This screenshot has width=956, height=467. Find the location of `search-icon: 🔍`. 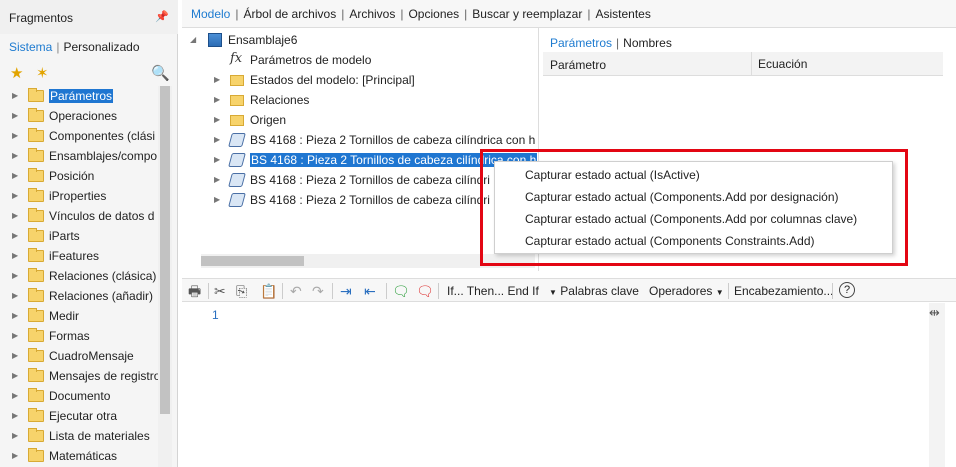

search-icon: 🔍 is located at coordinates (160, 73).